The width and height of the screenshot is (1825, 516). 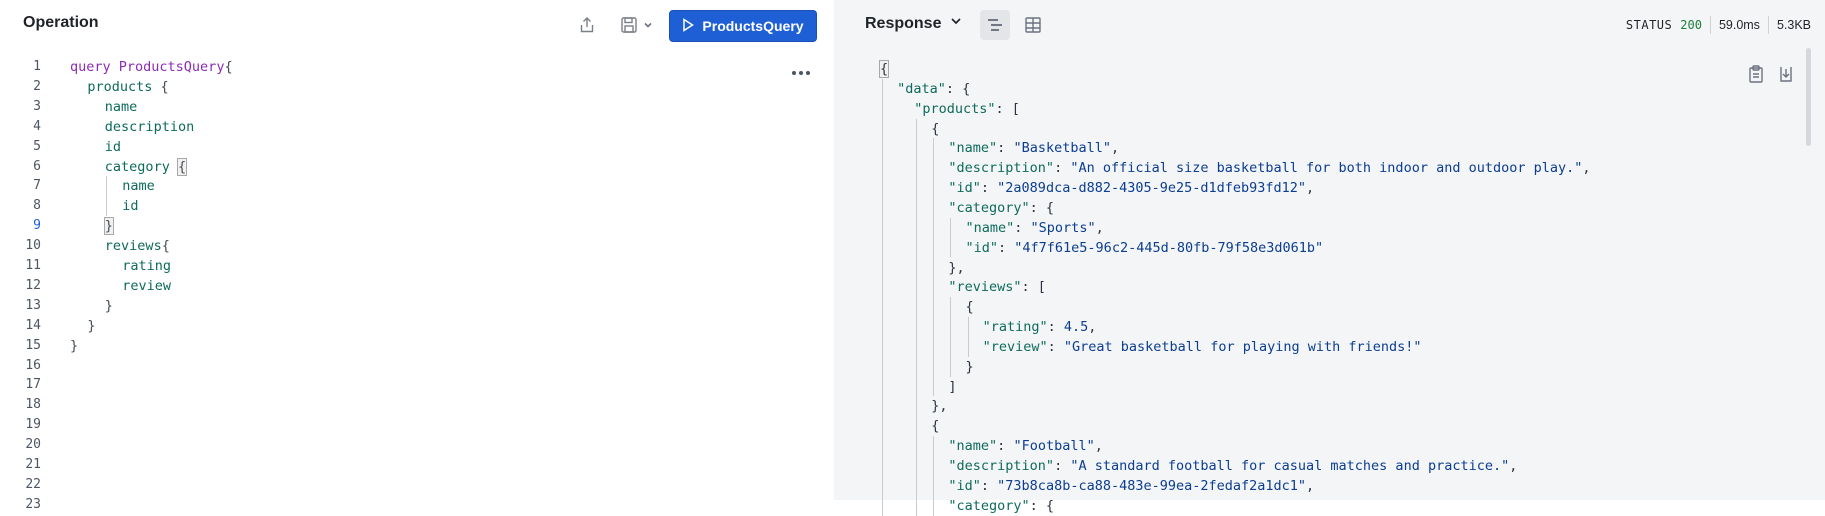 I want to click on line-number: 19, so click(x=33, y=425).